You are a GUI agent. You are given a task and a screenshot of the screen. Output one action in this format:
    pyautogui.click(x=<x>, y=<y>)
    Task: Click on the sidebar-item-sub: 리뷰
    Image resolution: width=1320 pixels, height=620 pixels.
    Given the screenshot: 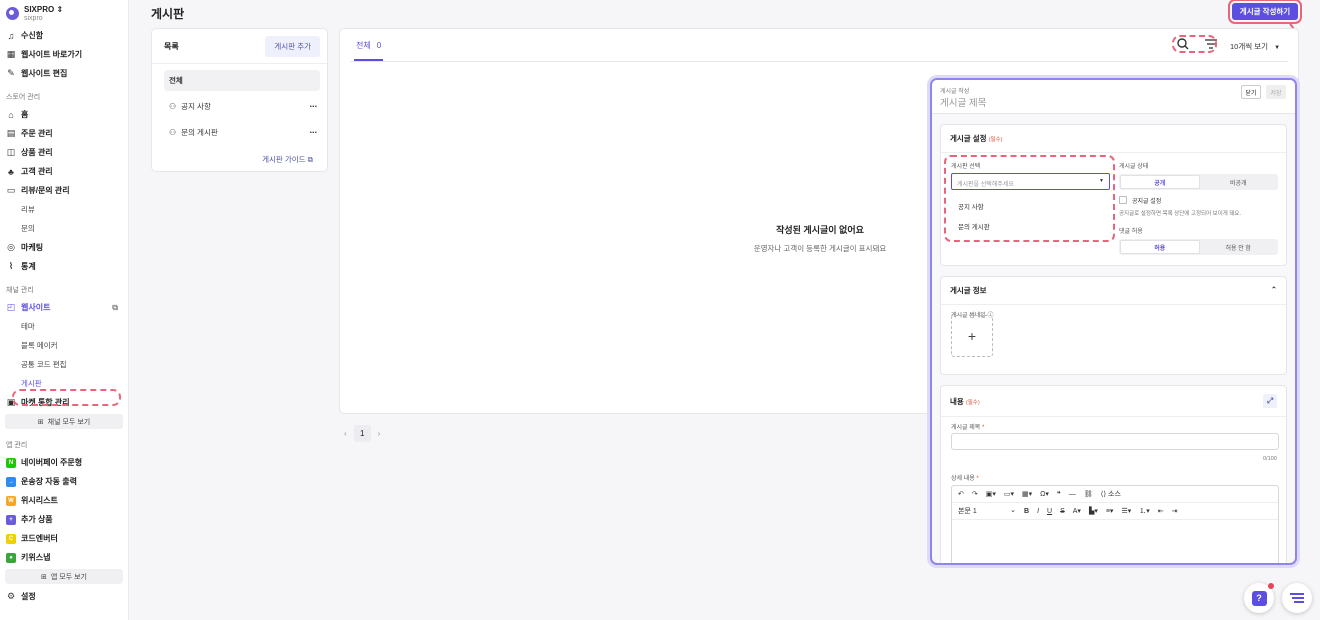 What is the action you would take?
    pyautogui.click(x=64, y=209)
    